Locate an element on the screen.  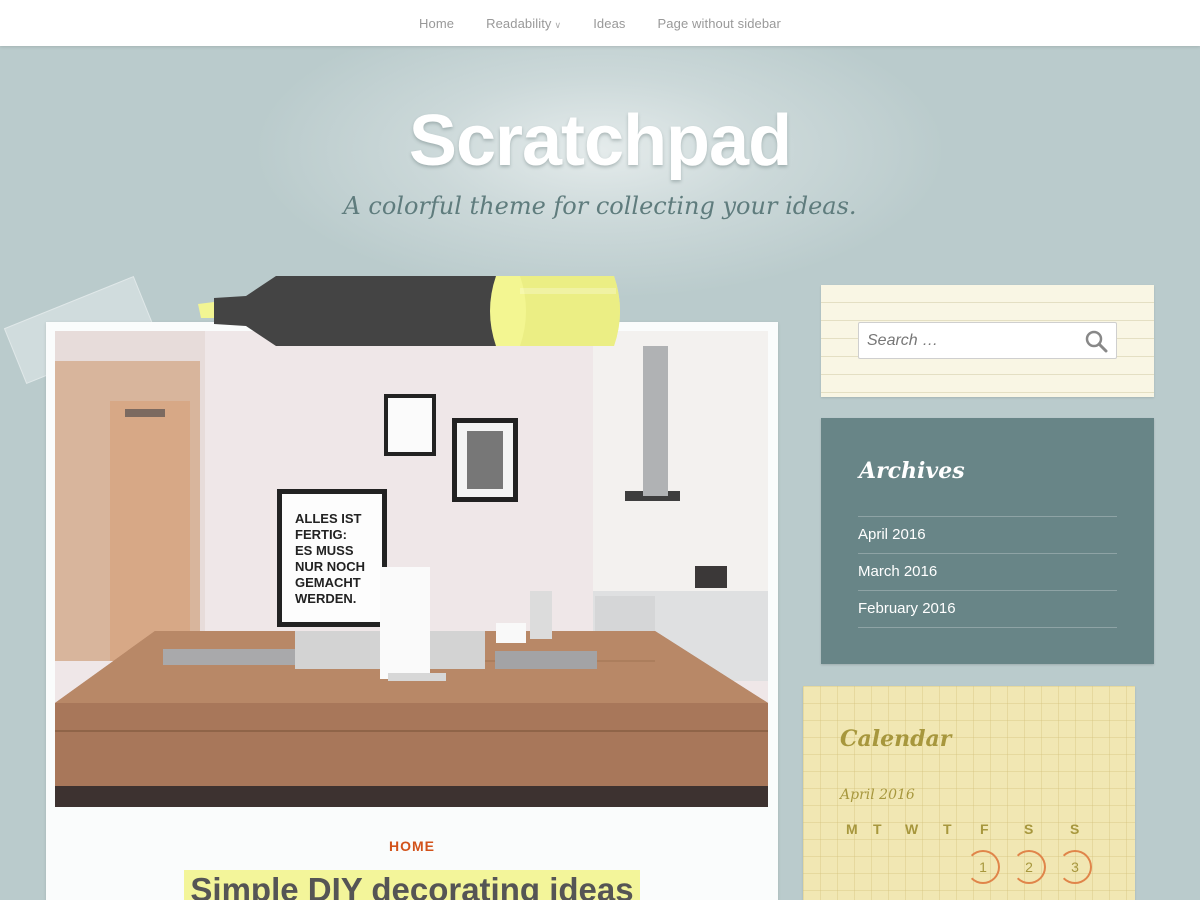
calendar-day-link: 2 is located at coordinates (1029, 867).